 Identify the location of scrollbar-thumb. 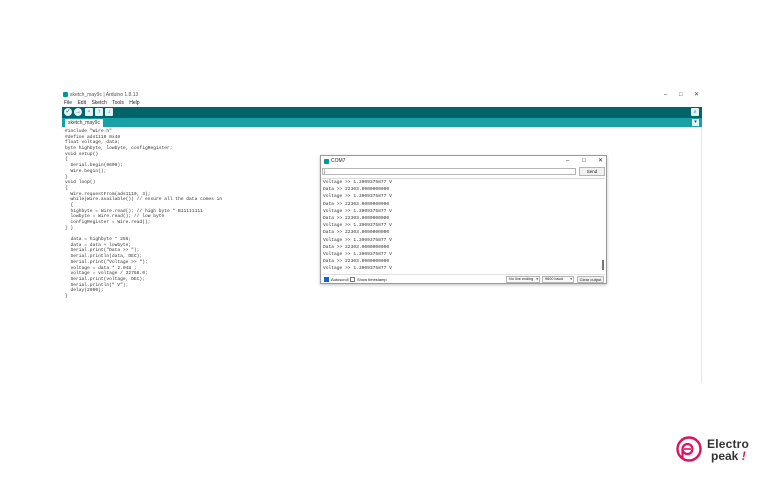
(603, 265).